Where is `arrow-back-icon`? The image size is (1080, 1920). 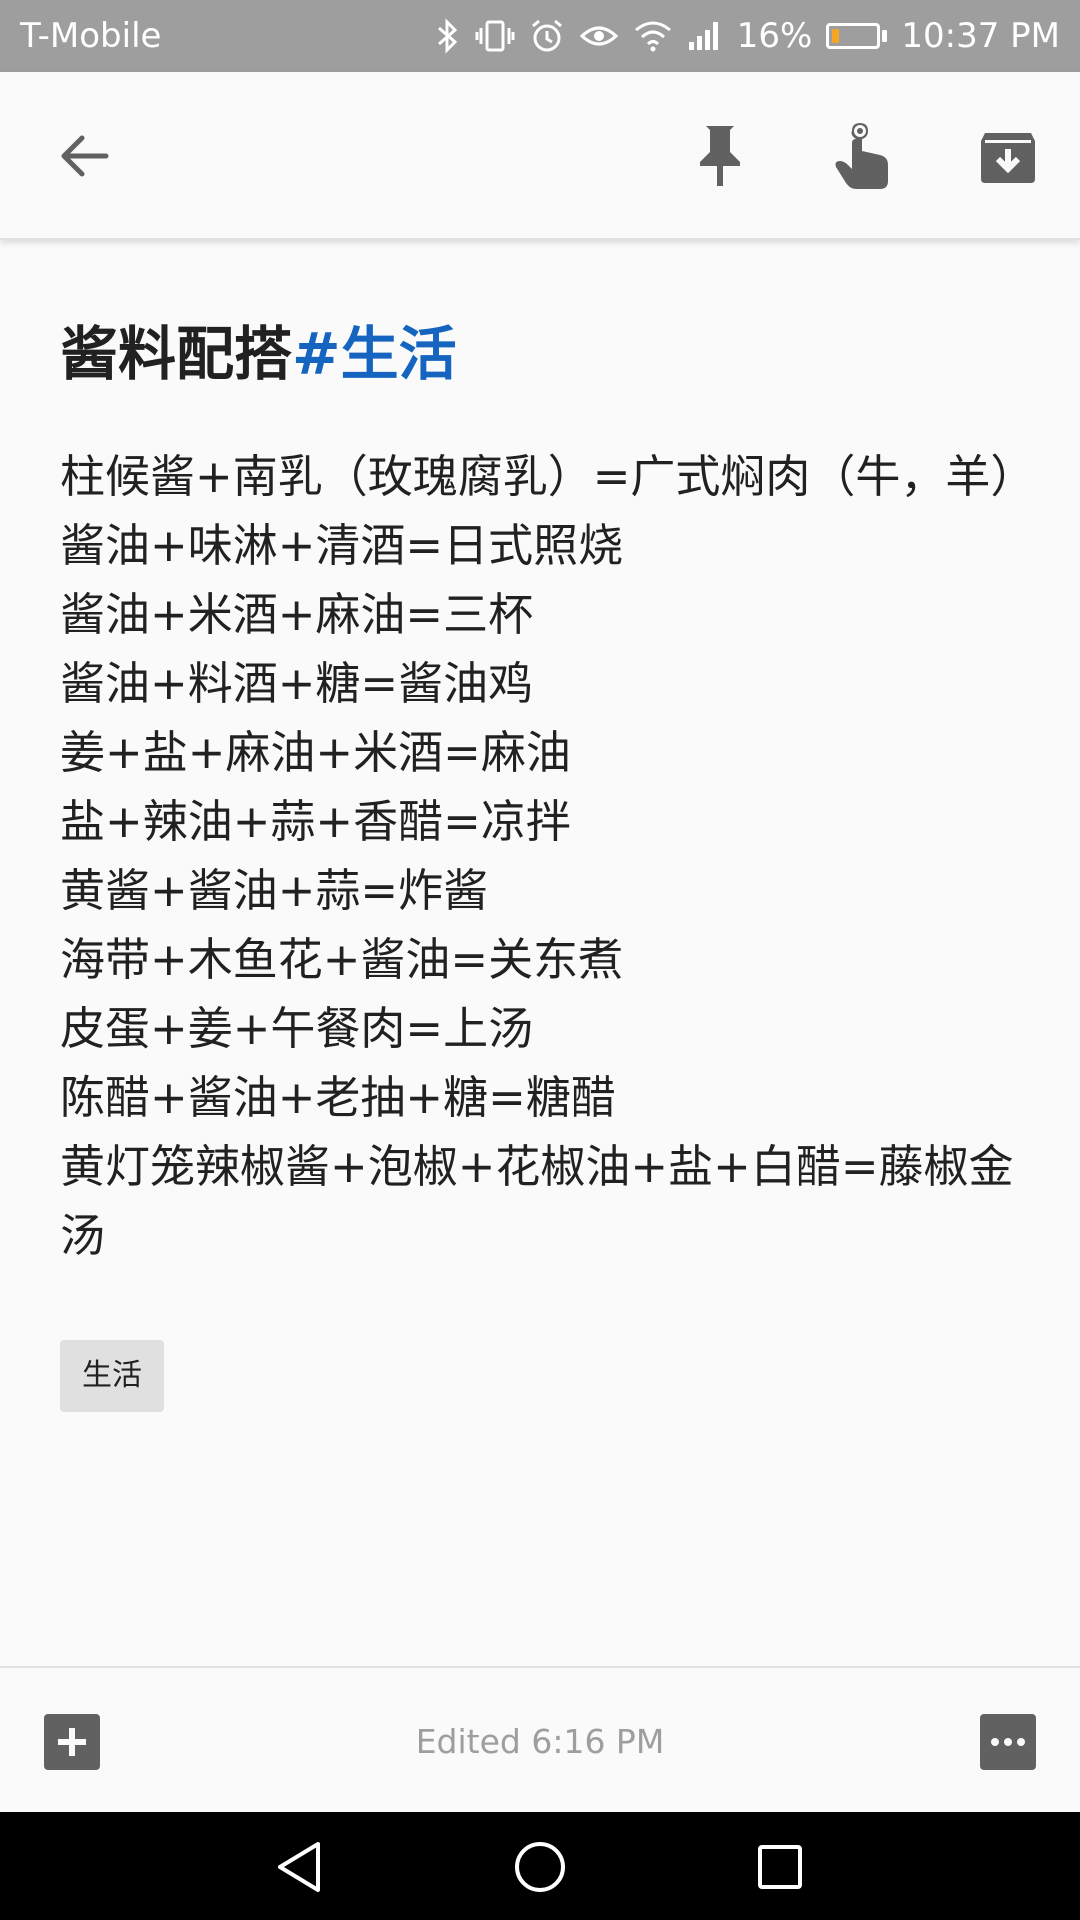 arrow-back-icon is located at coordinates (85, 156).